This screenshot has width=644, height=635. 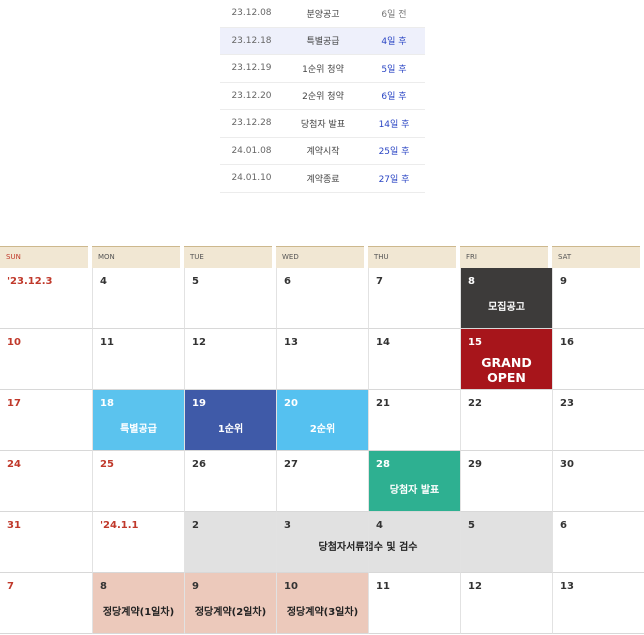 What do you see at coordinates (471, 281) in the screenshot?
I see `day-number: 8` at bounding box center [471, 281].